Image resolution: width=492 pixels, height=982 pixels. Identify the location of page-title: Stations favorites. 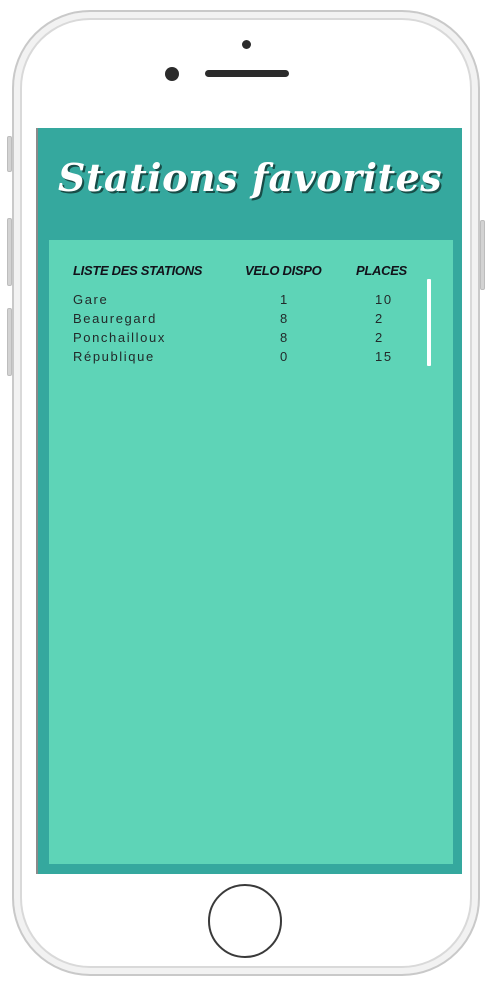
(250, 177).